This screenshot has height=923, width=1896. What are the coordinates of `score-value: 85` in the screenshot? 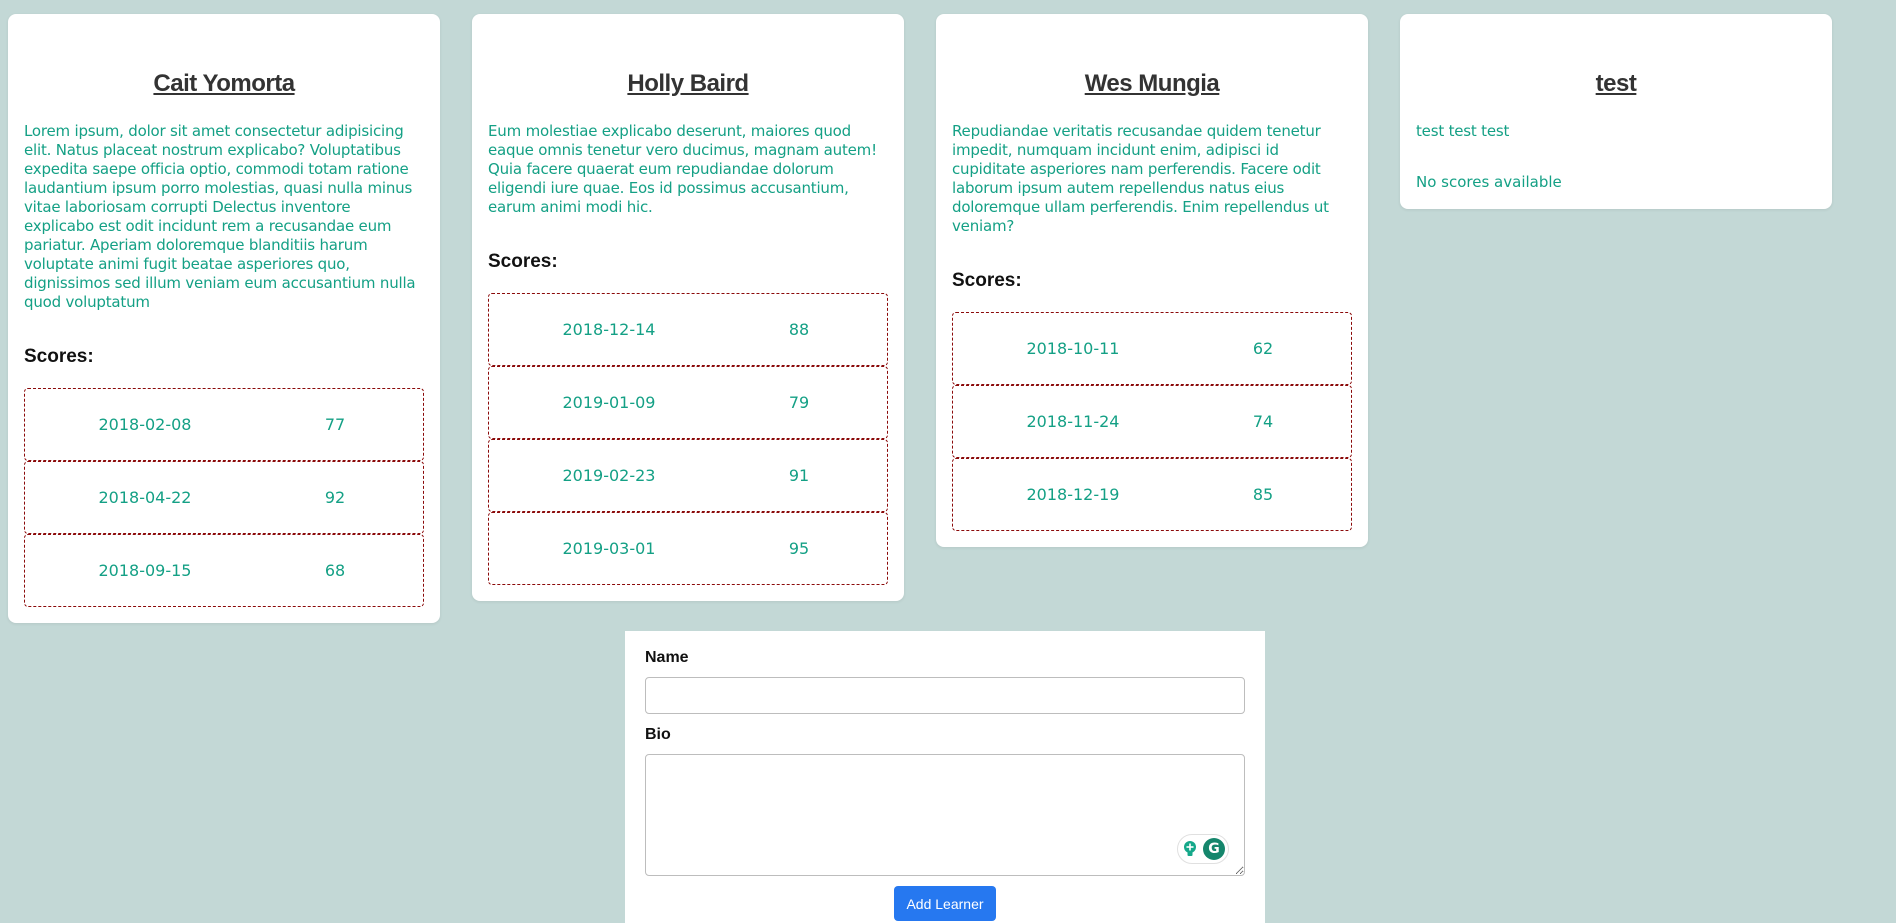 It's located at (1263, 494).